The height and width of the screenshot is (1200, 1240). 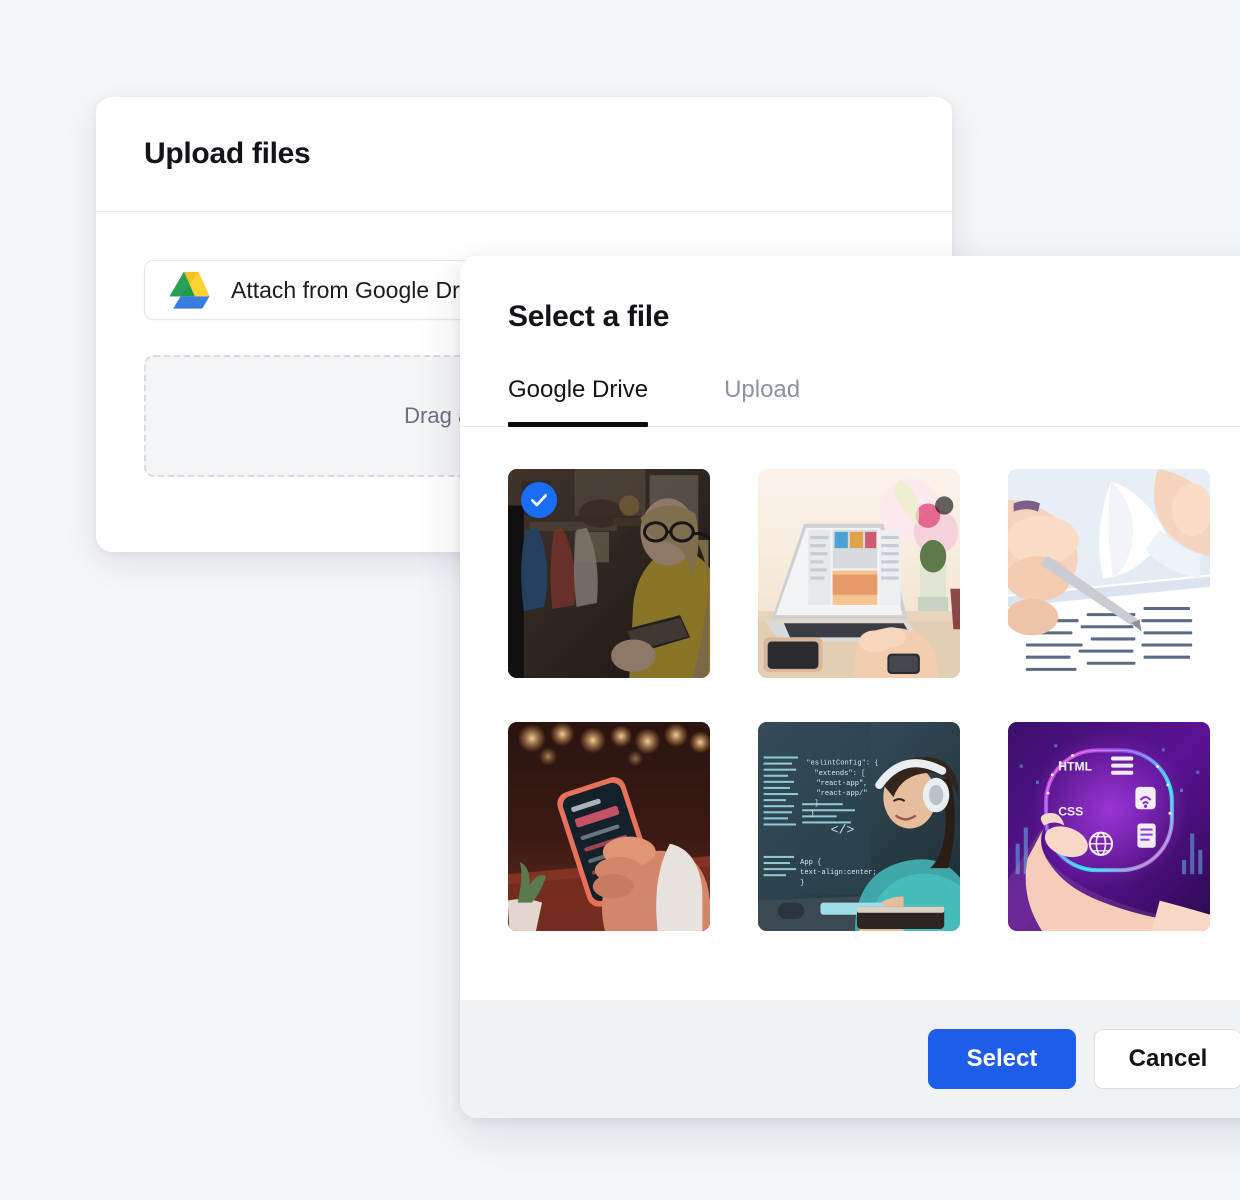 What do you see at coordinates (839, 774) in the screenshot?
I see `svg-text: "extends": [` at bounding box center [839, 774].